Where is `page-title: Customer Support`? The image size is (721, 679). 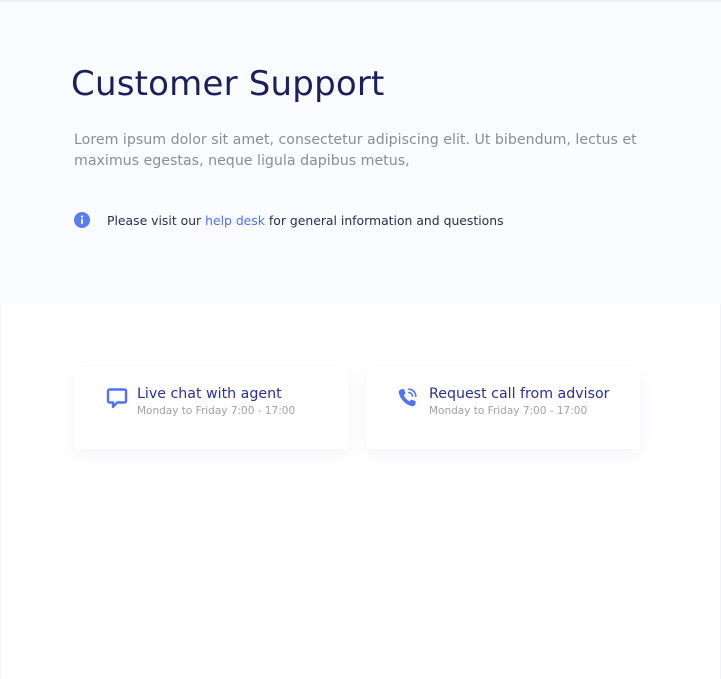
page-title: Customer Support is located at coordinates (228, 84).